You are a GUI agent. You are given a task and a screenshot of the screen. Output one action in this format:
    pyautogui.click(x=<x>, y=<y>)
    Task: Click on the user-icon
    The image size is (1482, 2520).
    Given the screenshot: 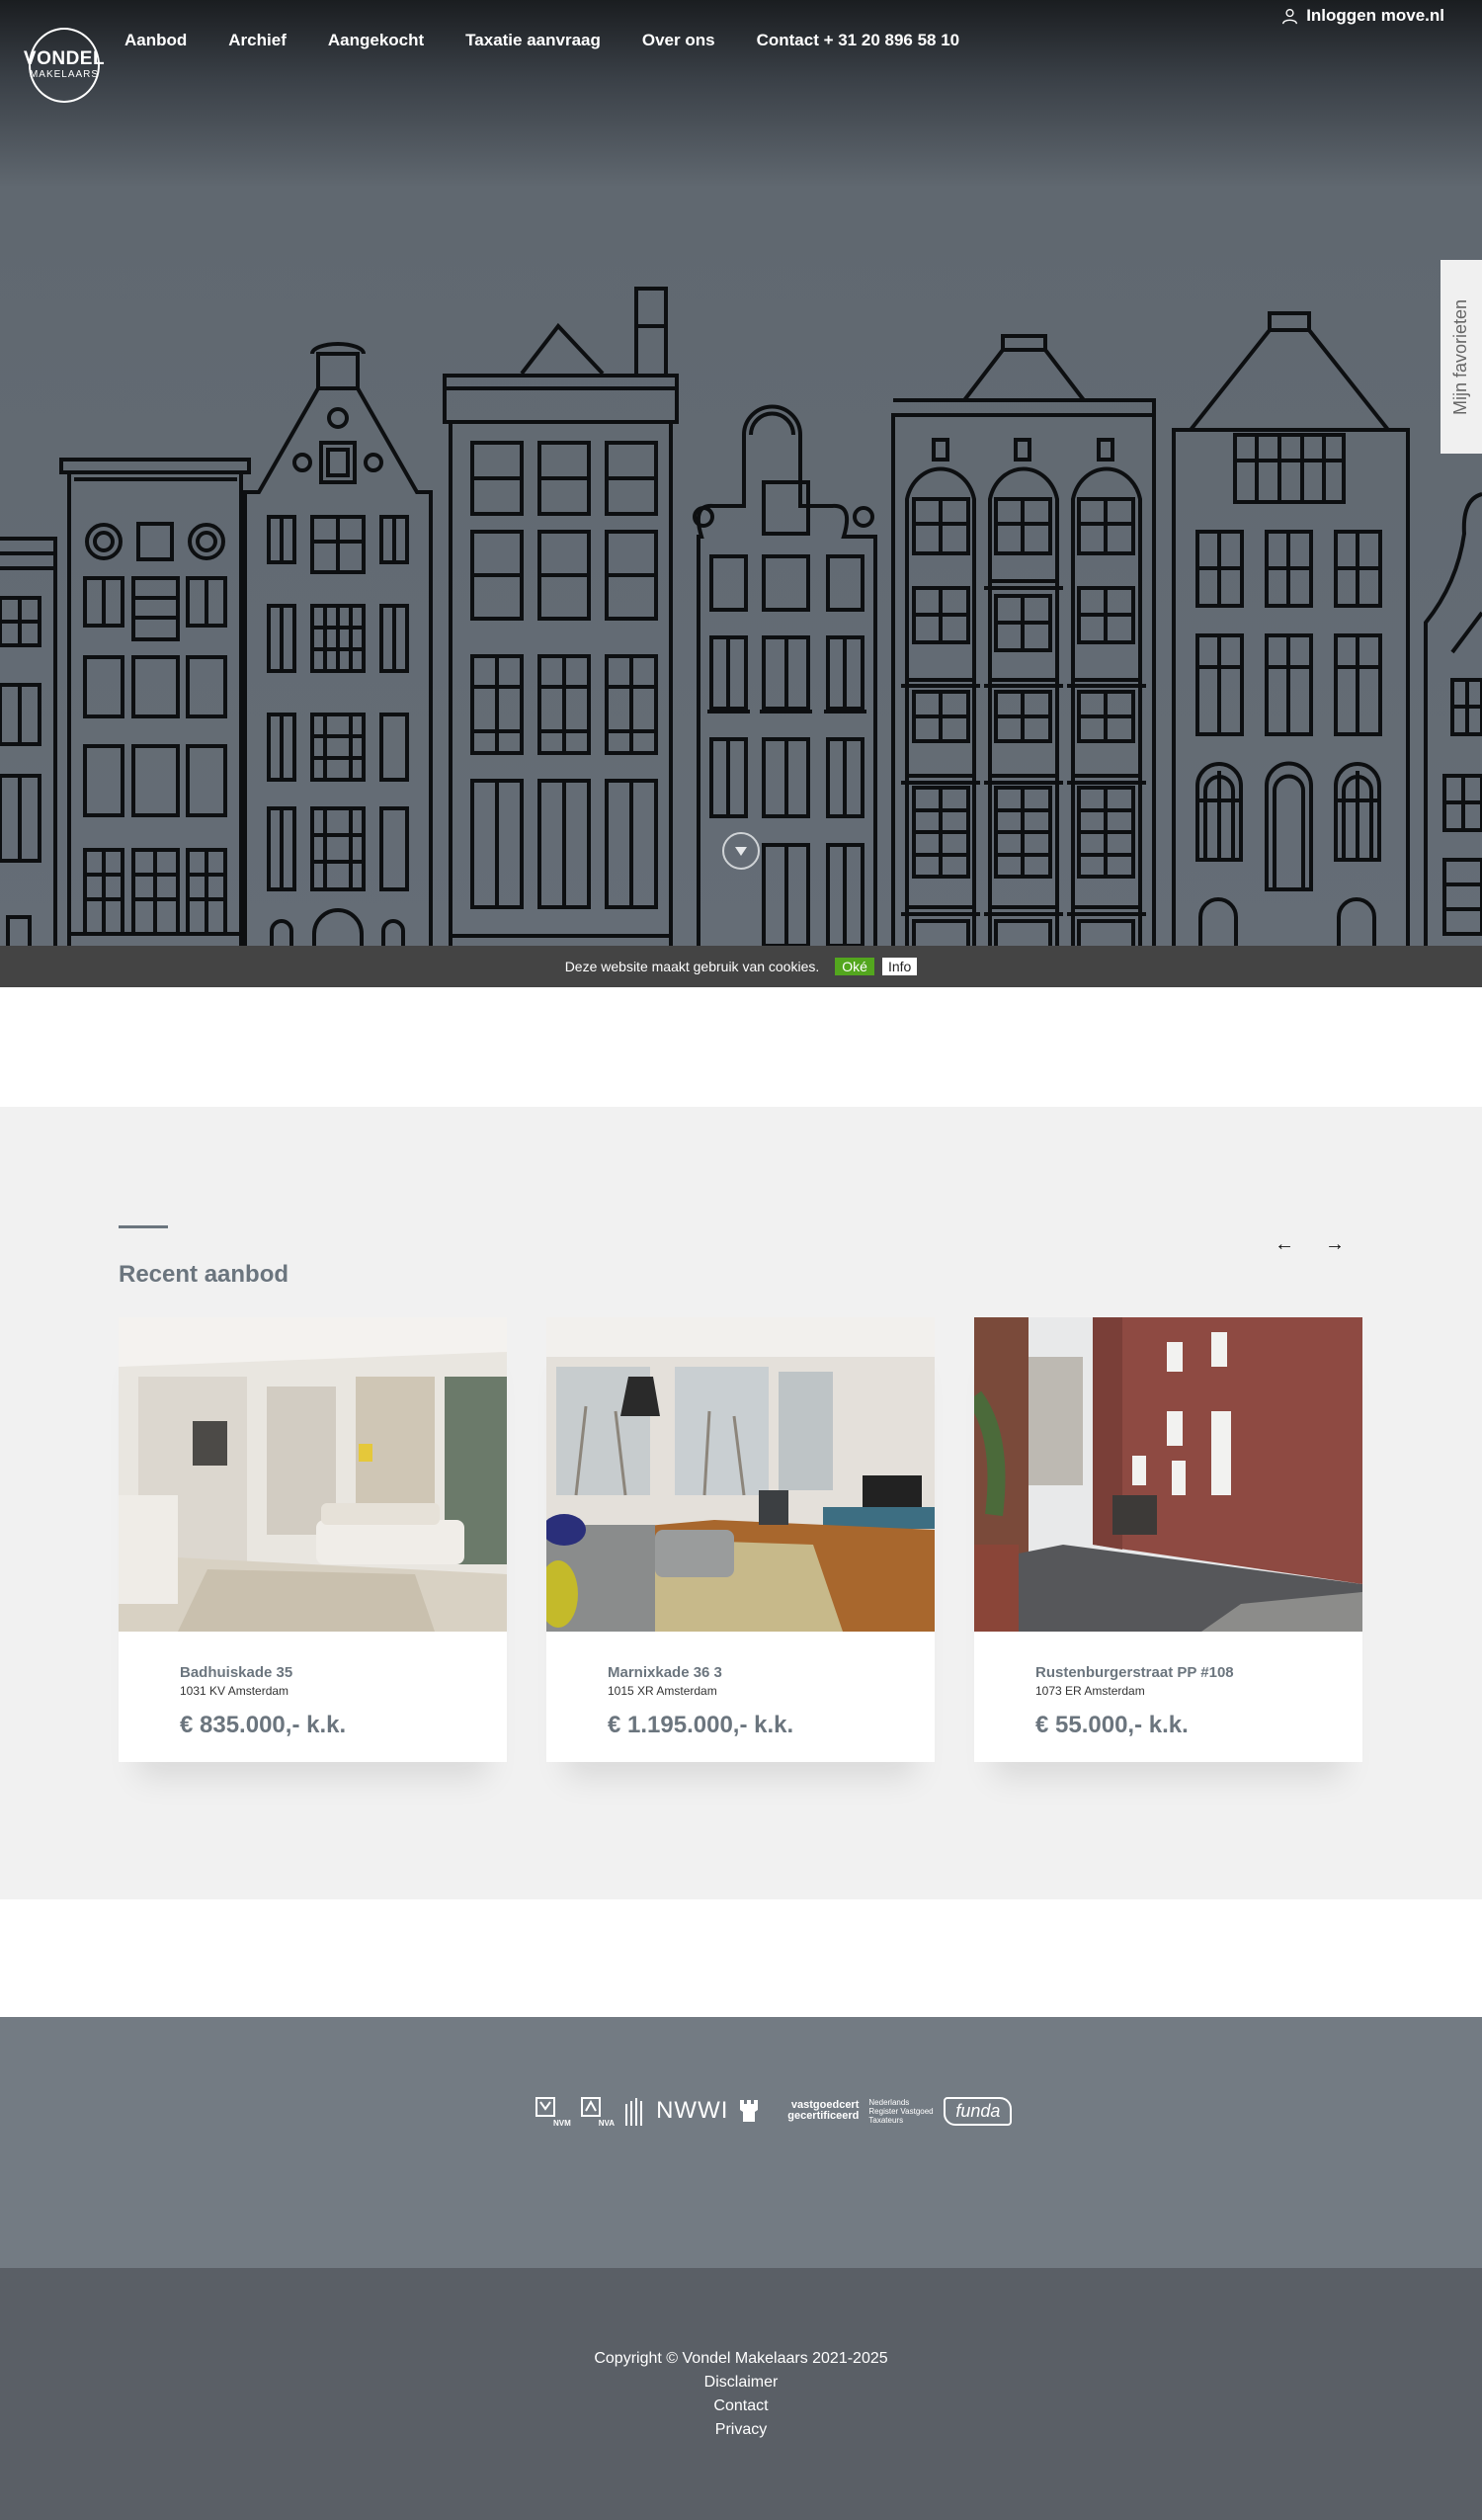 What is the action you would take?
    pyautogui.click(x=1290, y=16)
    